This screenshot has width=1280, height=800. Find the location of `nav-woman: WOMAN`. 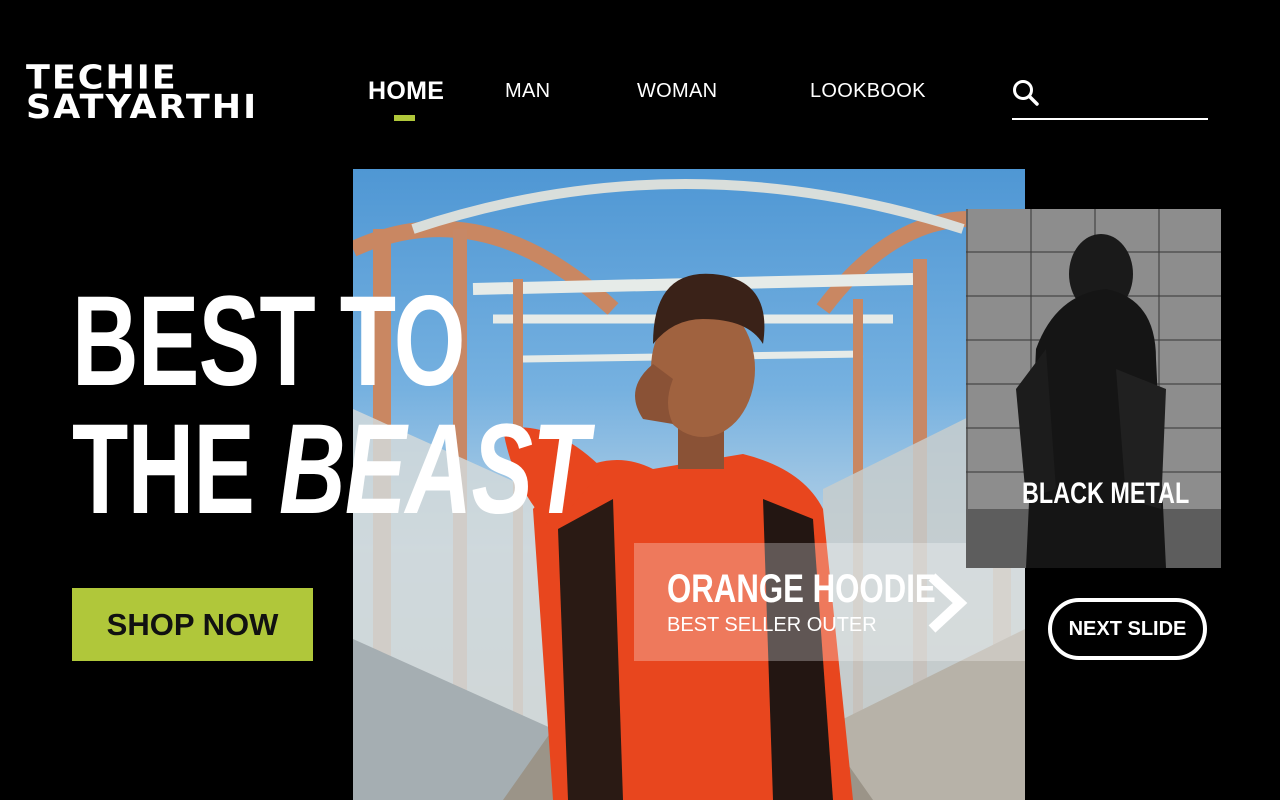

nav-woman: WOMAN is located at coordinates (677, 91).